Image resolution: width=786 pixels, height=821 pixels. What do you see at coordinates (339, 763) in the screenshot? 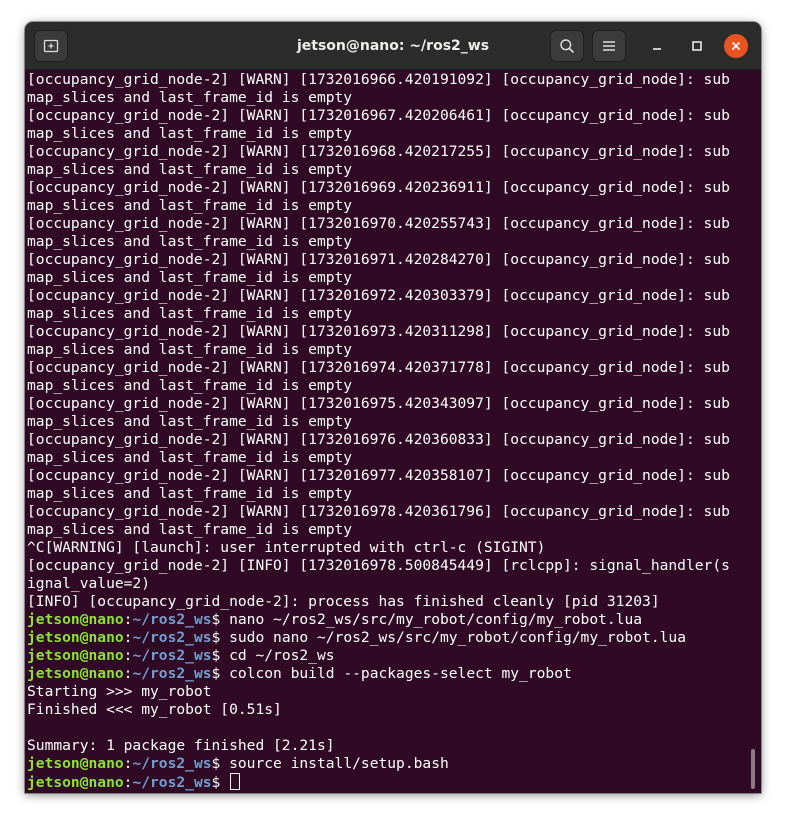
I see `command-text: source install/setup.bash` at bounding box center [339, 763].